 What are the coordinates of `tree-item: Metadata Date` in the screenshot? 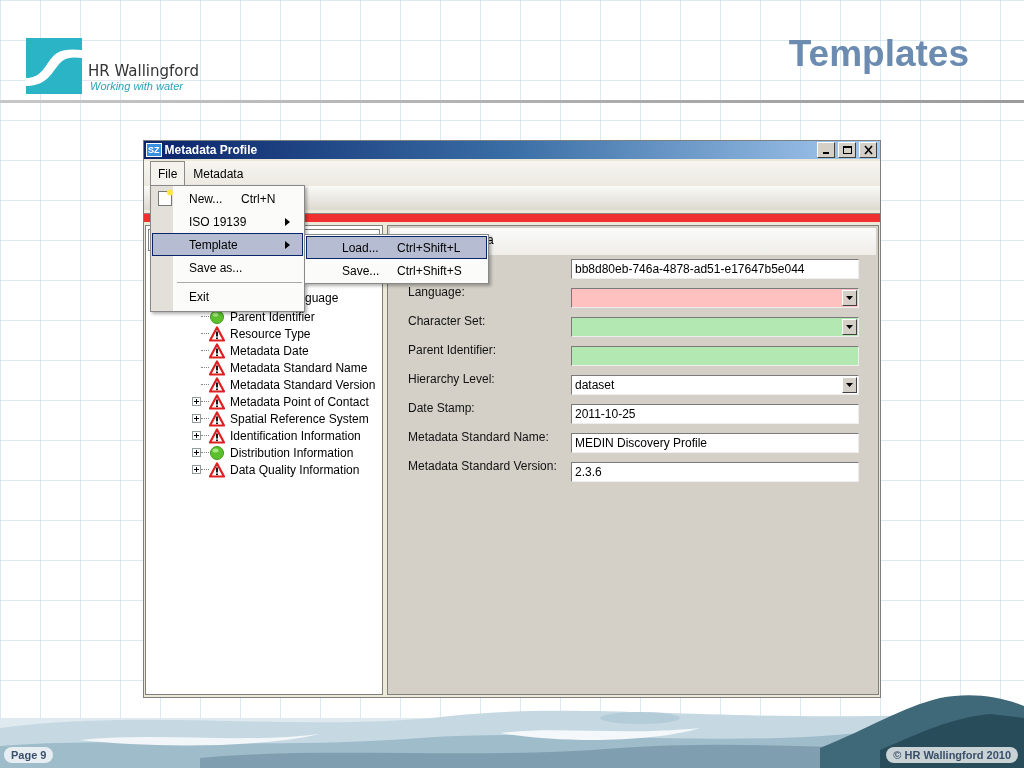 It's located at (269, 350).